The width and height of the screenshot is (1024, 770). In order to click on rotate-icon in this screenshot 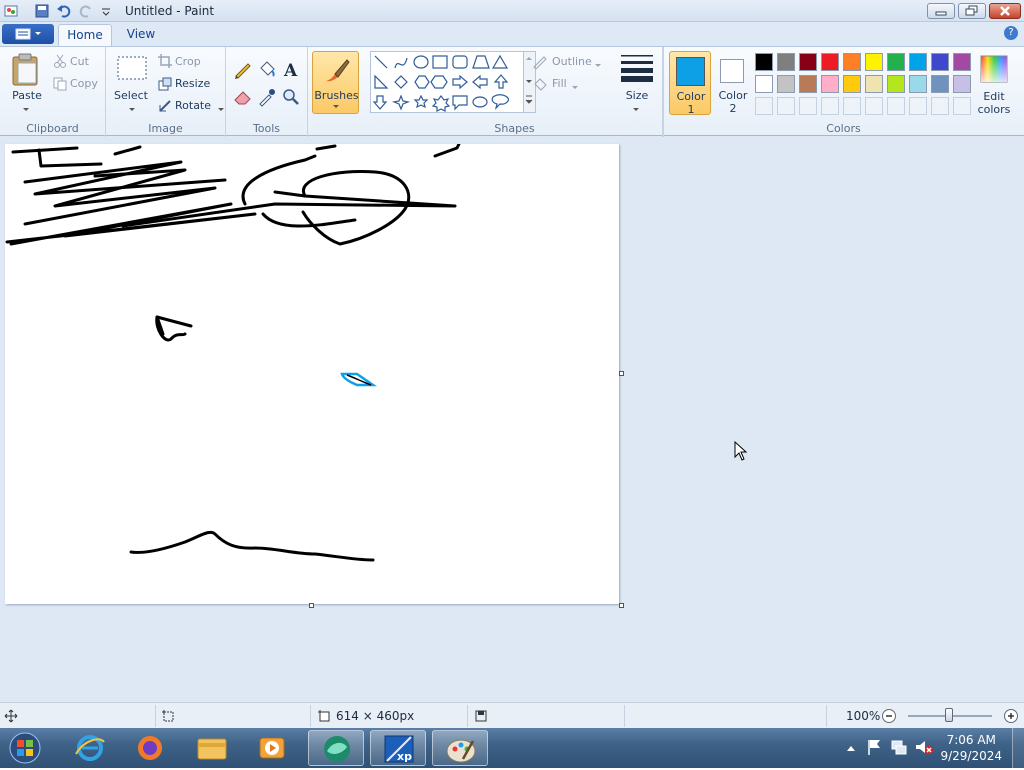, I will do `click(165, 107)`.